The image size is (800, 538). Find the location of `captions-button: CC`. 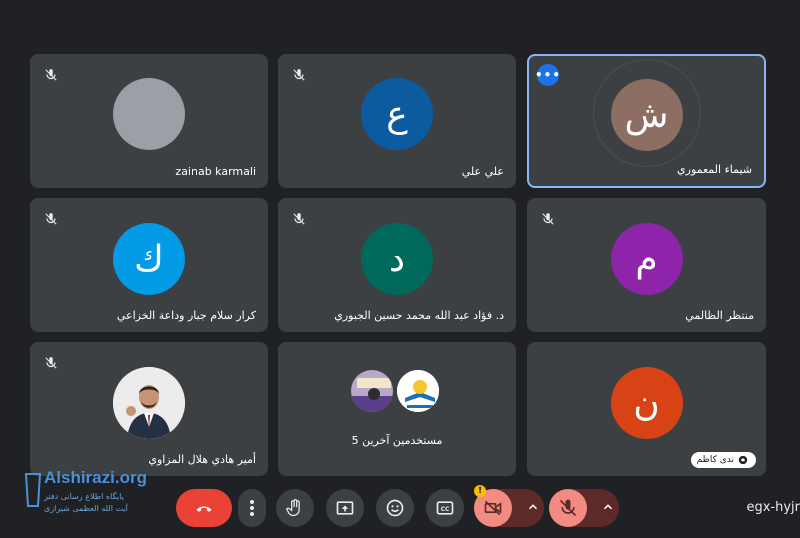

captions-button: CC is located at coordinates (445, 508).